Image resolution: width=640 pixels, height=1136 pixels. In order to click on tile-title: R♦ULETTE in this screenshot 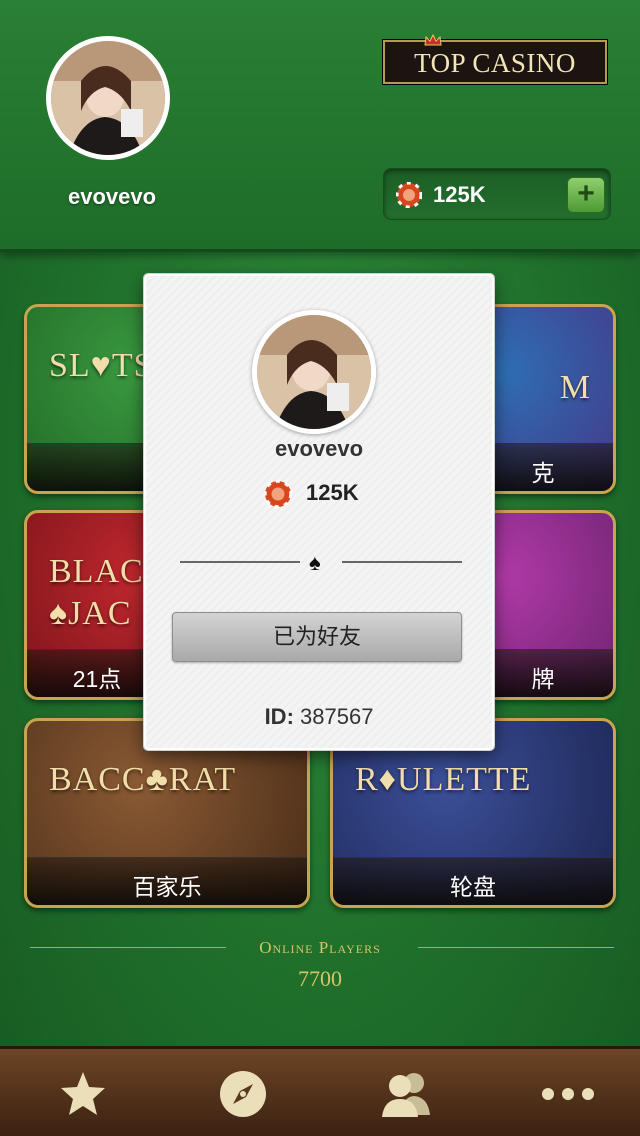, I will do `click(443, 779)`.